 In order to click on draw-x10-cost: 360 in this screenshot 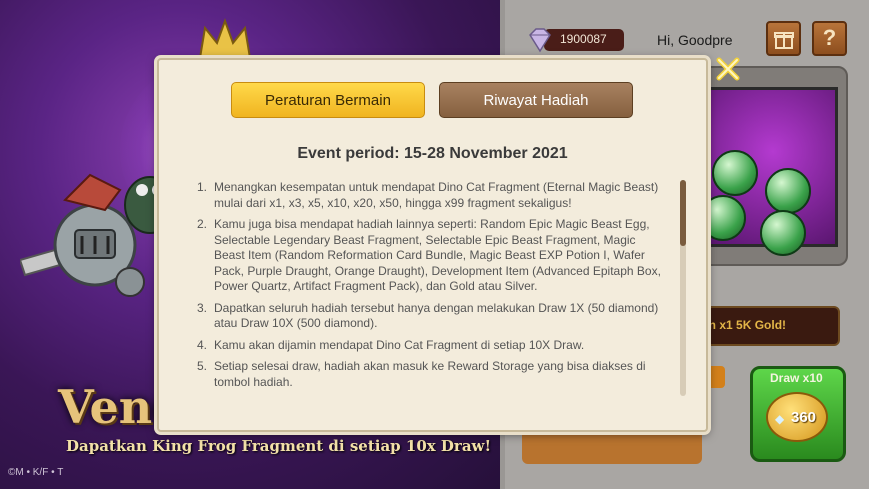, I will do `click(804, 417)`.